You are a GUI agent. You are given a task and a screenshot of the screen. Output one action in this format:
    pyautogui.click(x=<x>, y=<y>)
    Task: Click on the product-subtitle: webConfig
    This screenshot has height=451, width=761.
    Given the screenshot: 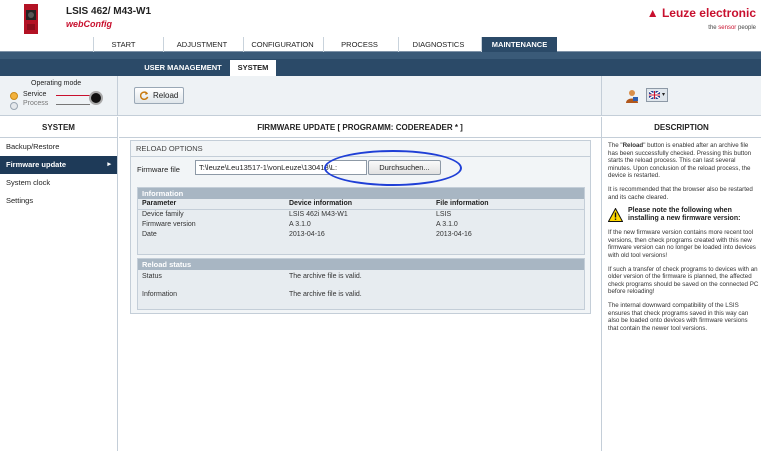 What is the action you would take?
    pyautogui.click(x=89, y=24)
    